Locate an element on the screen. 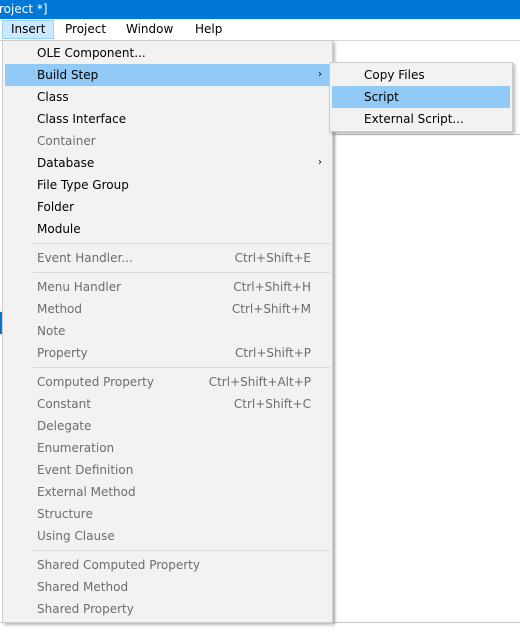 Image resolution: width=520 pixels, height=636 pixels. menu-item-label: Menu Handler is located at coordinates (79, 287).